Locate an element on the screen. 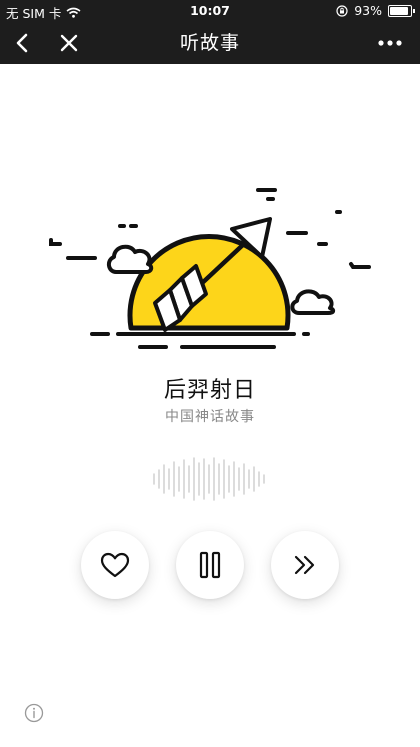 The width and height of the screenshot is (420, 747). heart-icon is located at coordinates (115, 565).